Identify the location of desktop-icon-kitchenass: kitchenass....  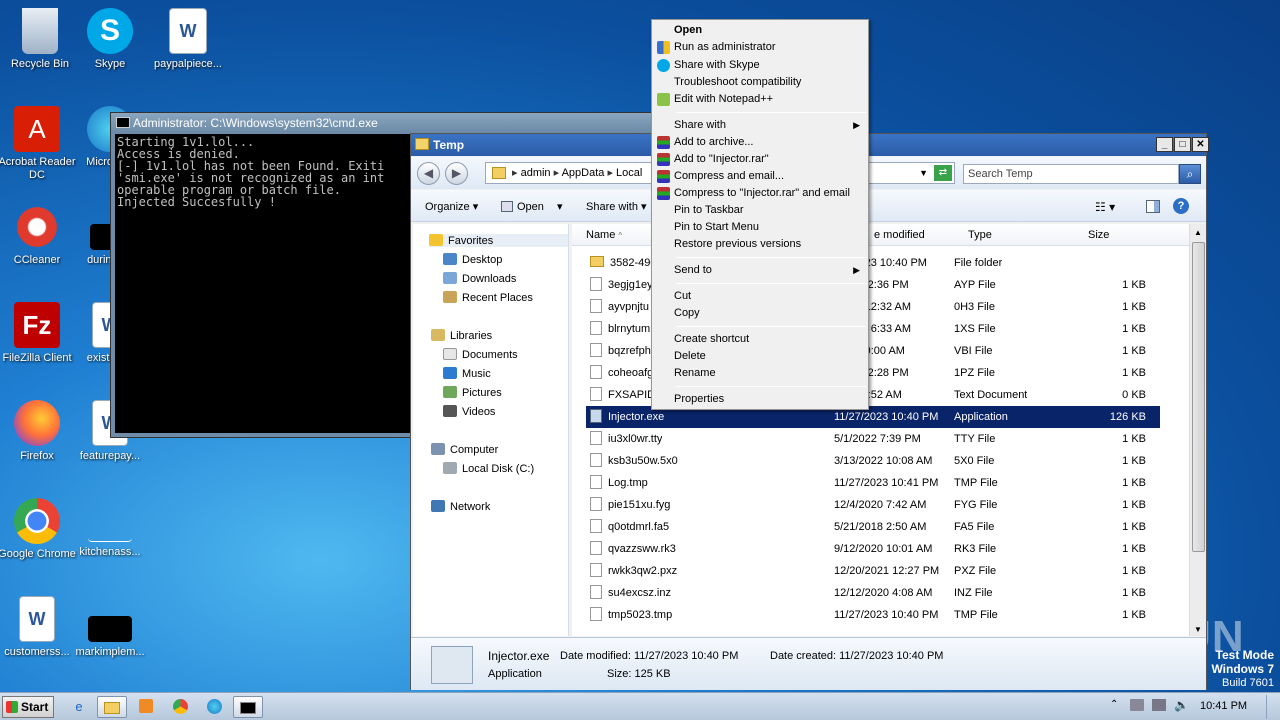
(110, 528).